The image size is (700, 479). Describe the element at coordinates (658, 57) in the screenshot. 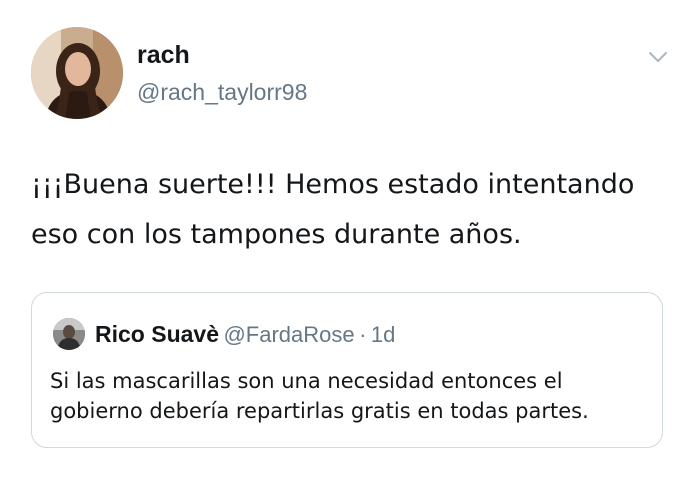

I see `chevron-down-icon` at that location.